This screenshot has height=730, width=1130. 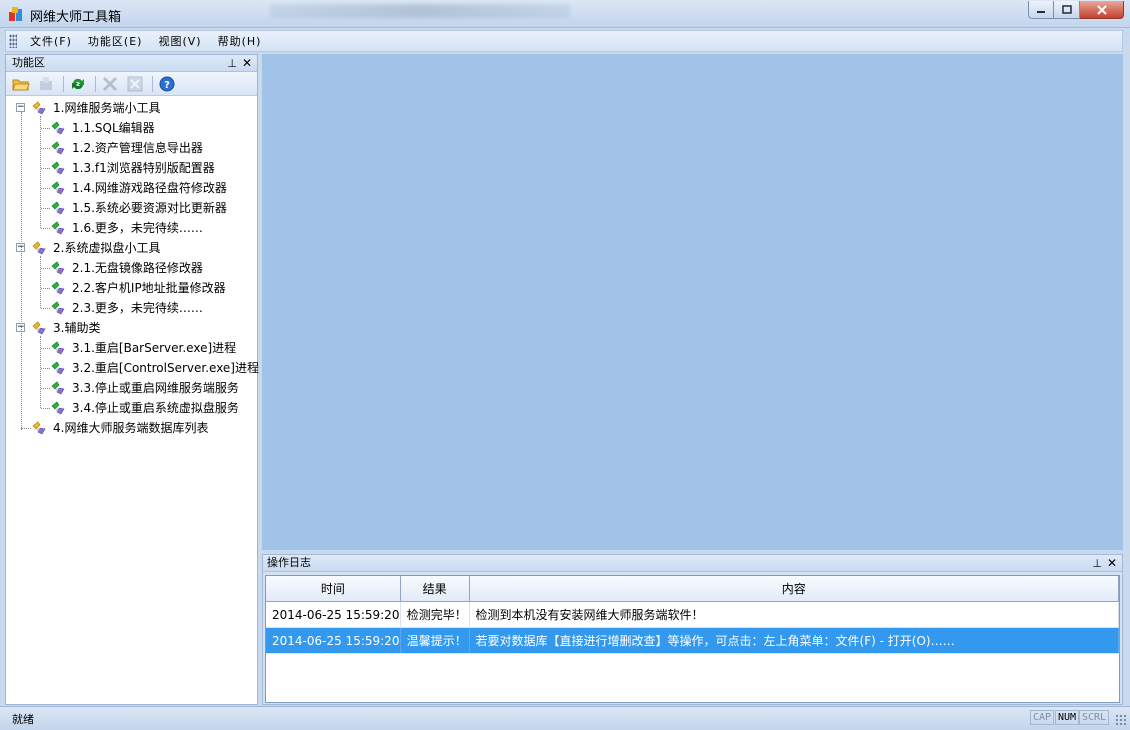 I want to click on tree-leaf-label: 3.4.停止或重启系统虚拟盘服务, so click(x=155, y=408).